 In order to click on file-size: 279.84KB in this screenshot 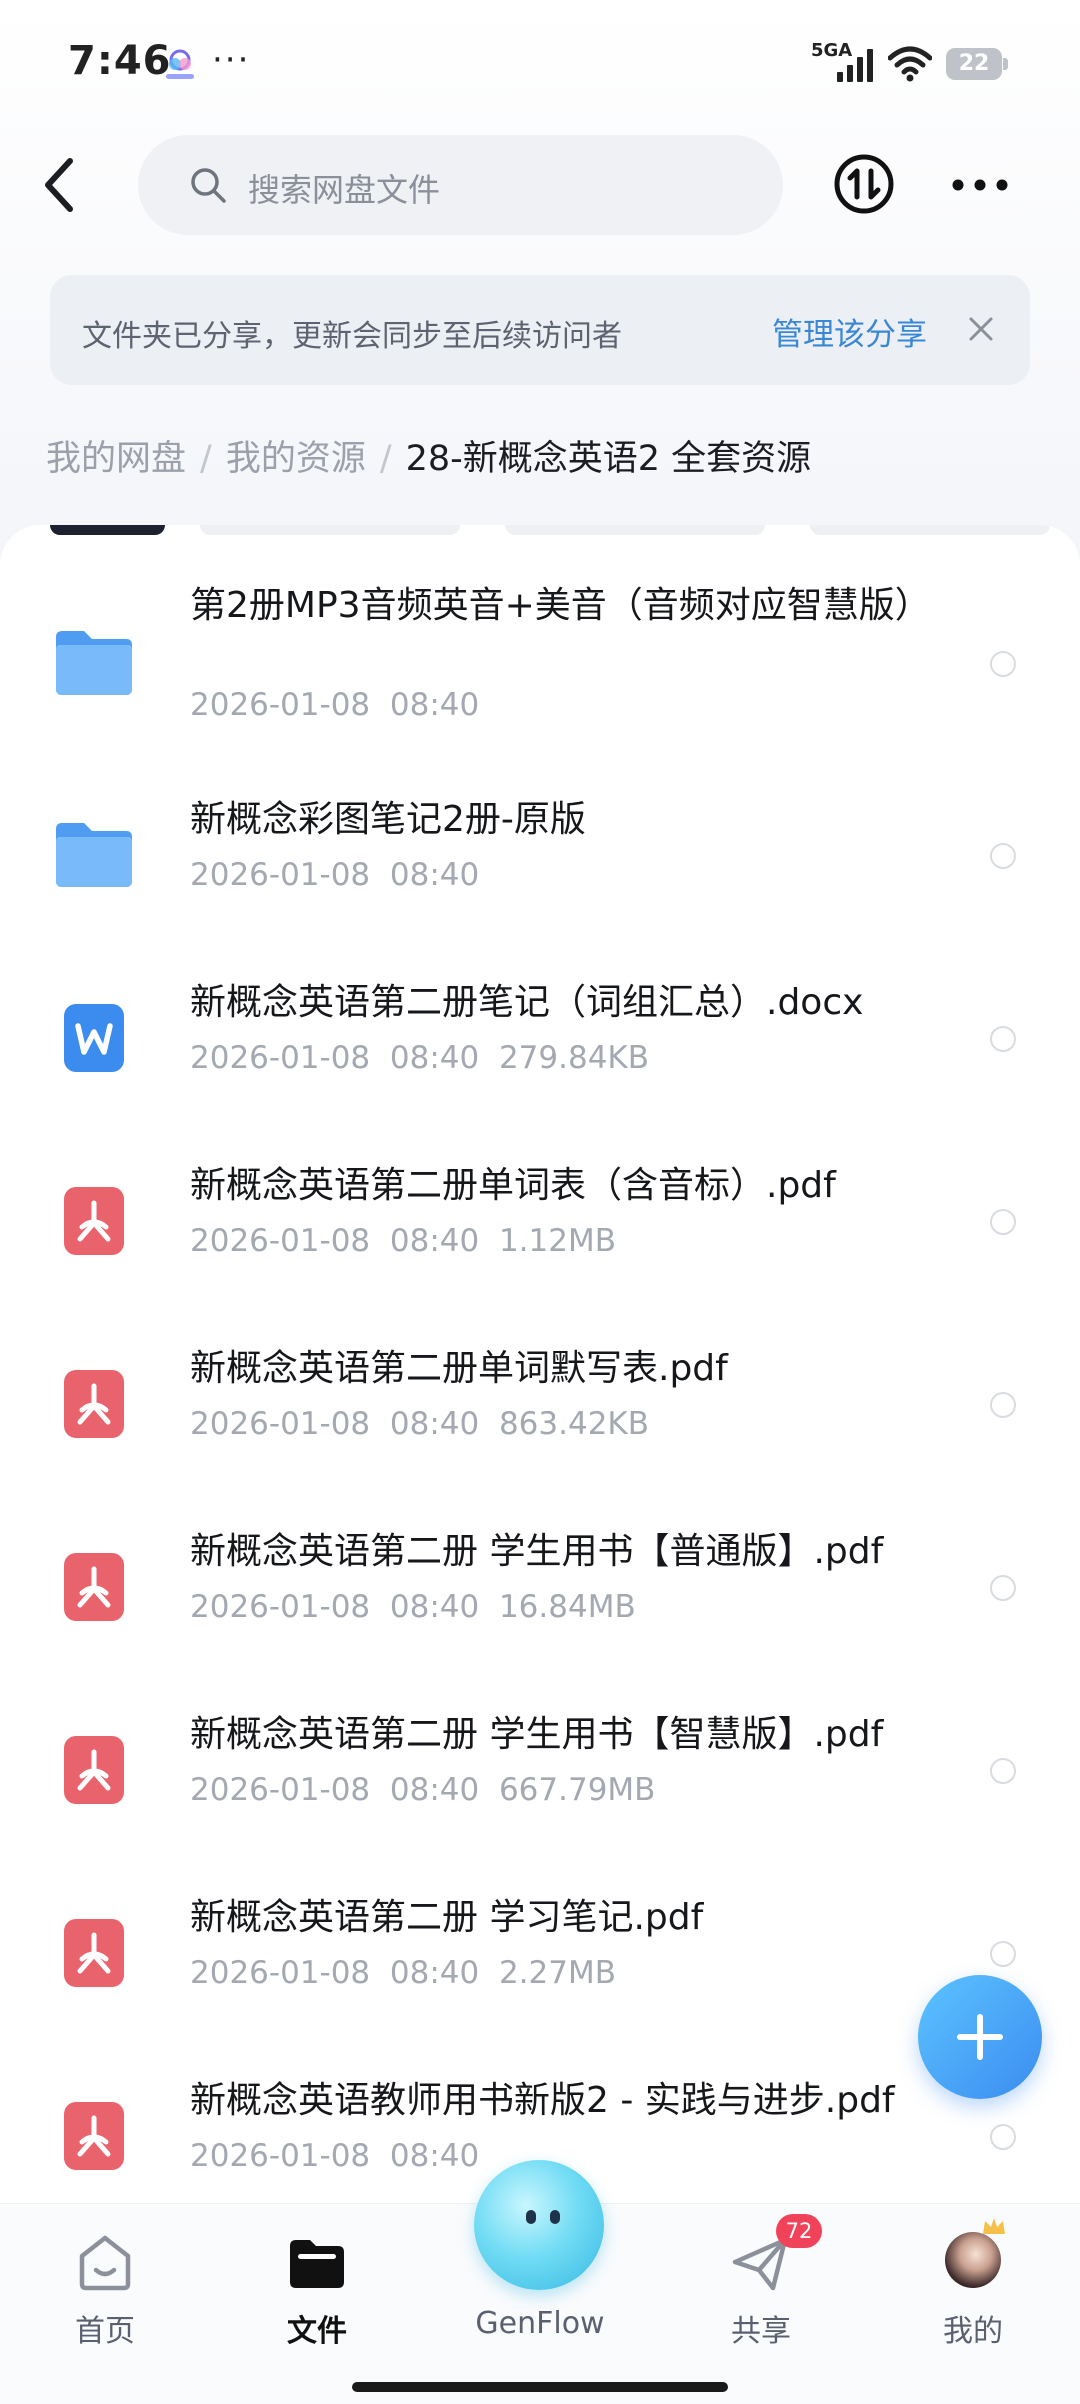, I will do `click(574, 1058)`.